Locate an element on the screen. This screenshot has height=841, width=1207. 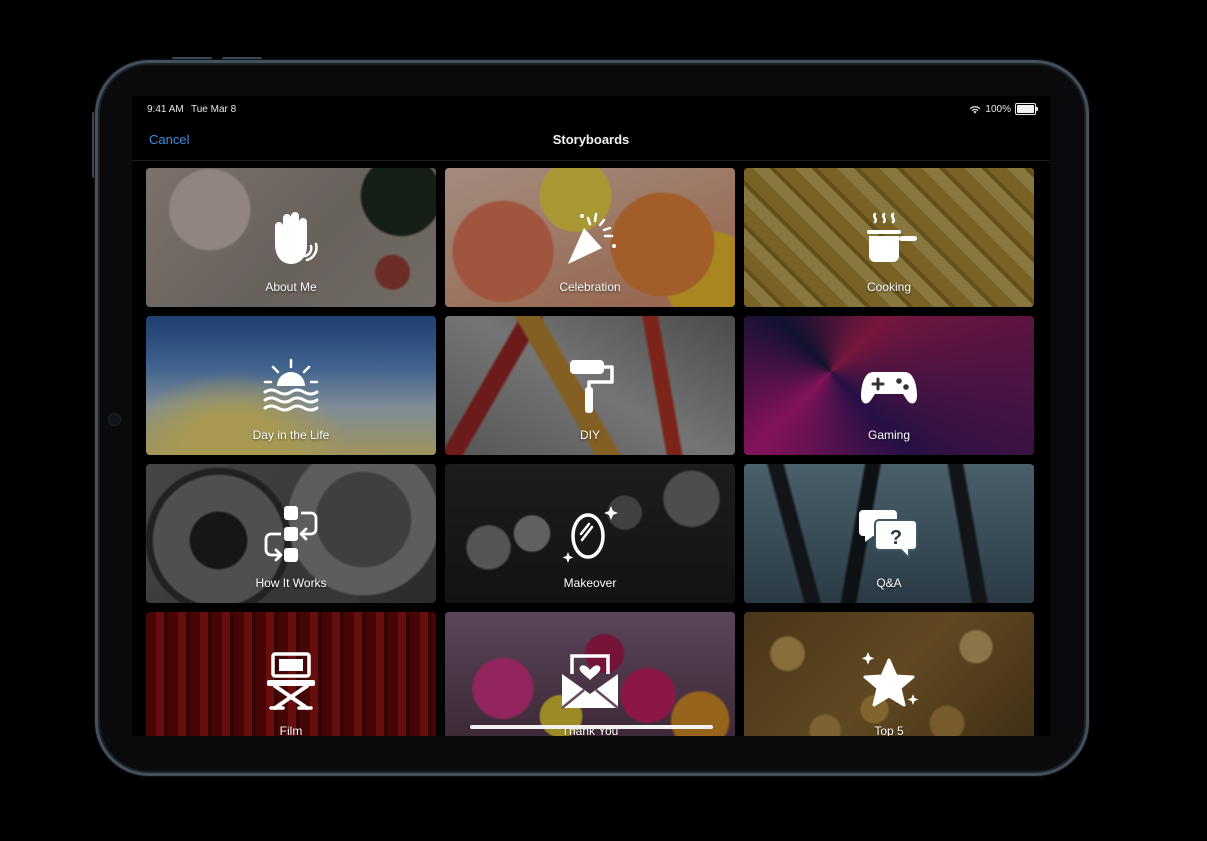
tile-film: Film is located at coordinates (291, 674).